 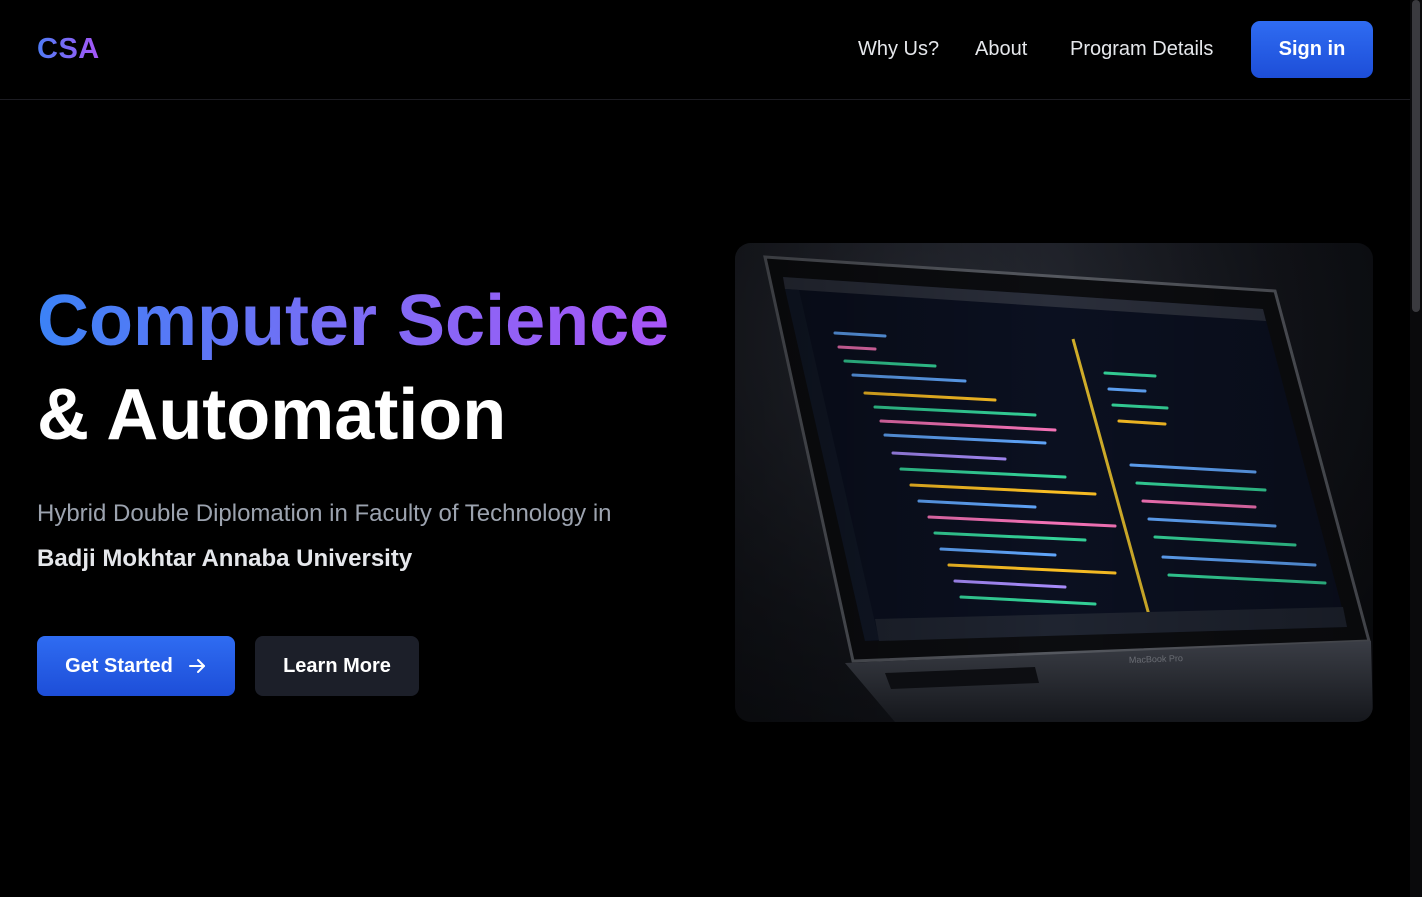 I want to click on hero-university: Badji Mokhtar Annaba University, so click(x=225, y=558).